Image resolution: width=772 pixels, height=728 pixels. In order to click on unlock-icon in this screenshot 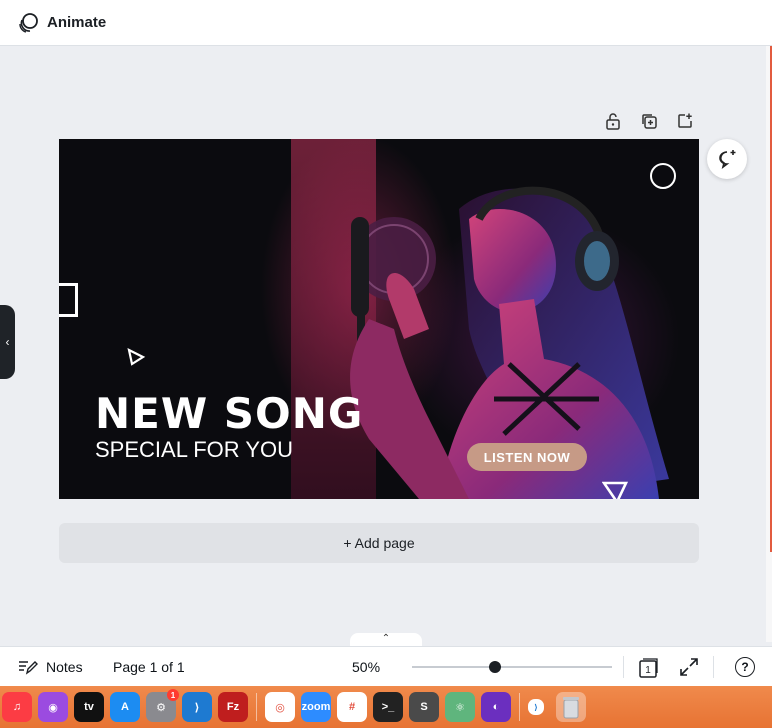, I will do `click(613, 121)`.